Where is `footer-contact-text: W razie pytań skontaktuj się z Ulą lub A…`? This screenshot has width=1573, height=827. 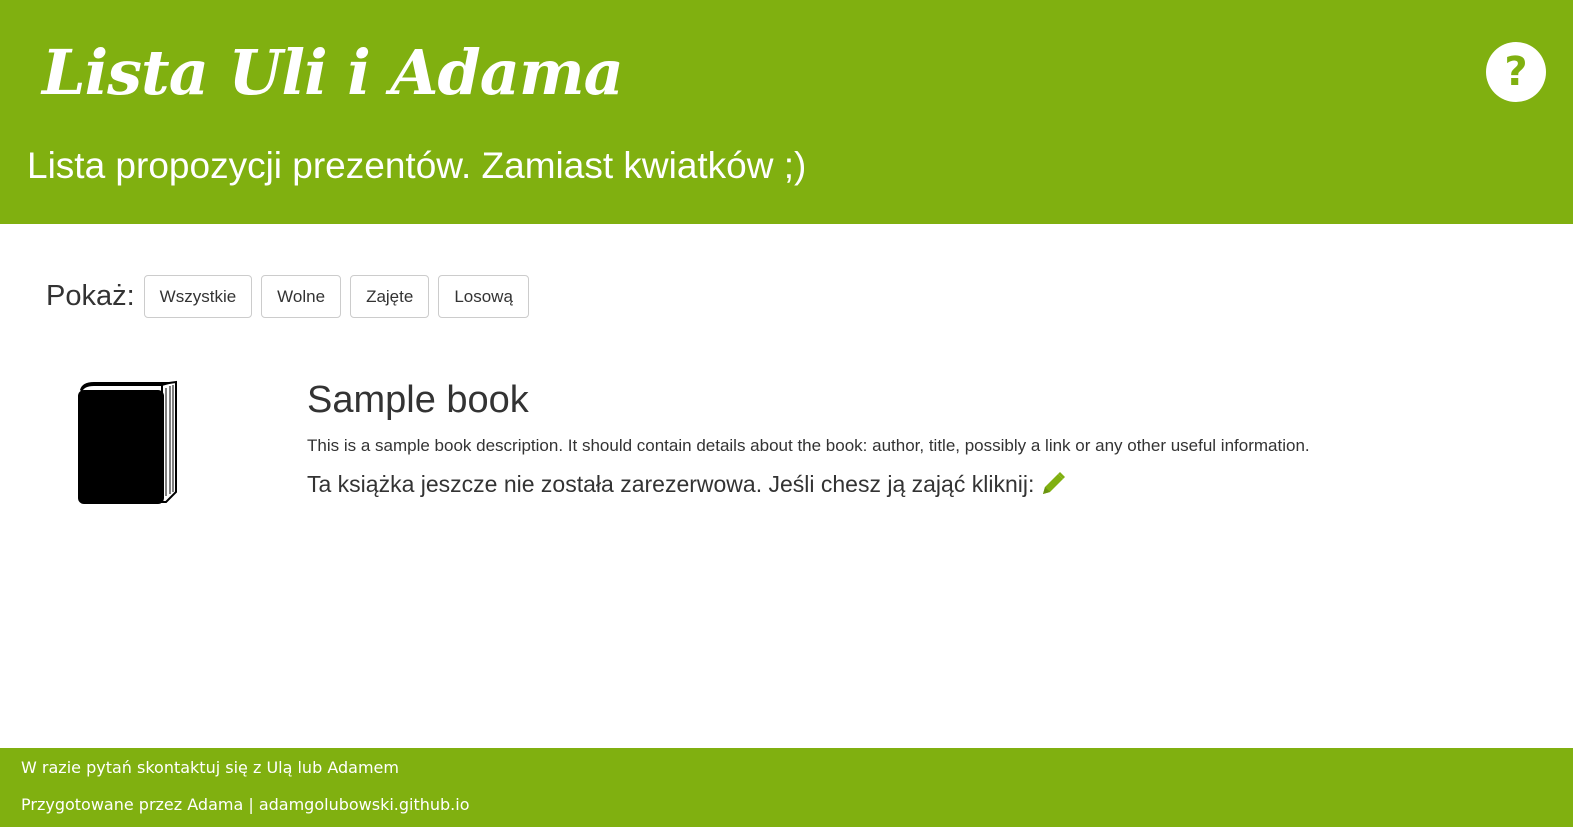 footer-contact-text: W razie pytań skontaktuj się z Ulą lub A… is located at coordinates (210, 767).